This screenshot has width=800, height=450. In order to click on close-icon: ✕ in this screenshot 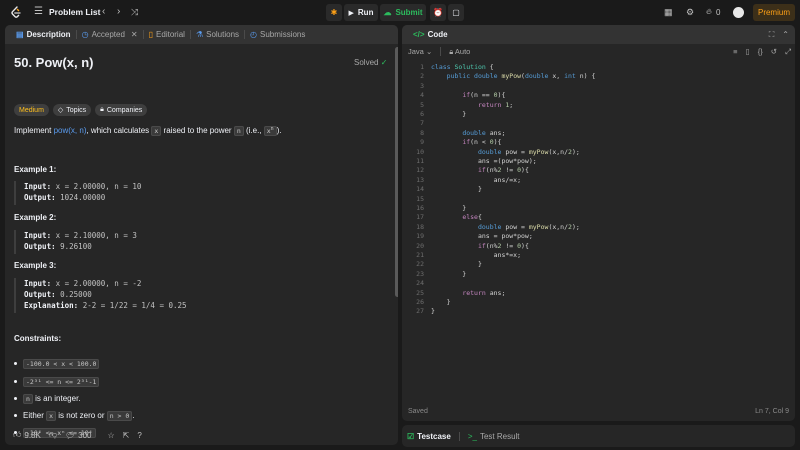, I will do `click(134, 34)`.